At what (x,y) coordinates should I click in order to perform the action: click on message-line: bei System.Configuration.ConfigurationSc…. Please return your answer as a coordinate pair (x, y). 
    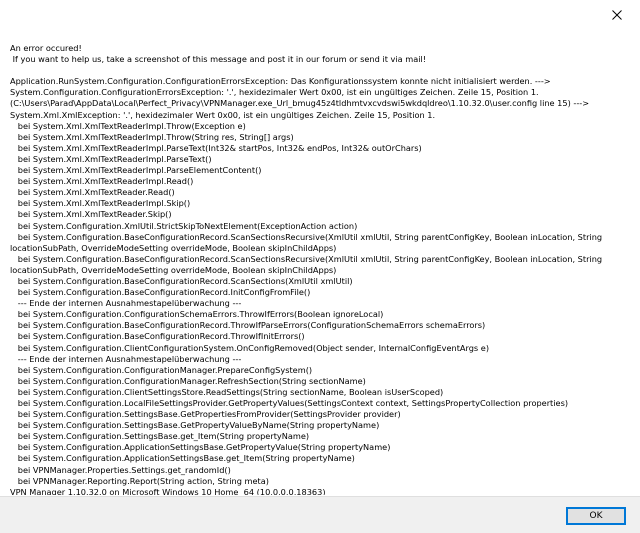
    Looking at the image, I should click on (197, 314).